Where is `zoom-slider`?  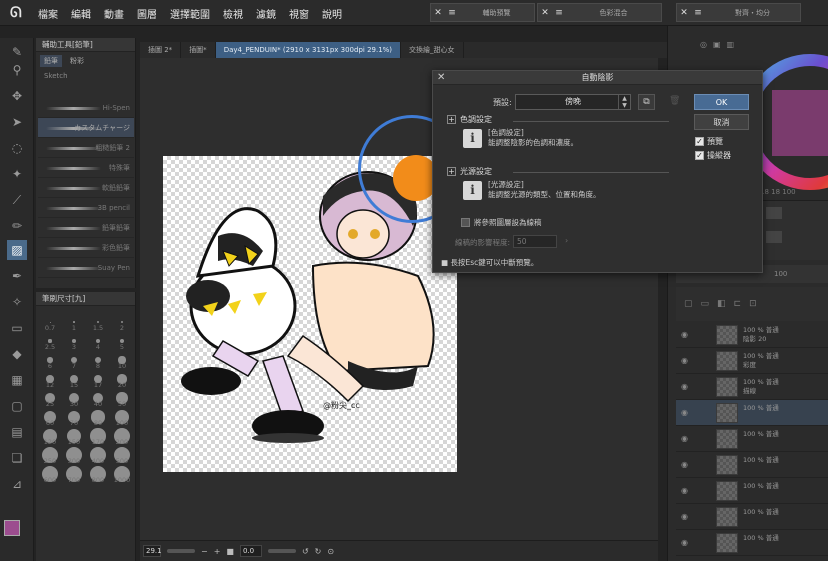 zoom-slider is located at coordinates (181, 551).